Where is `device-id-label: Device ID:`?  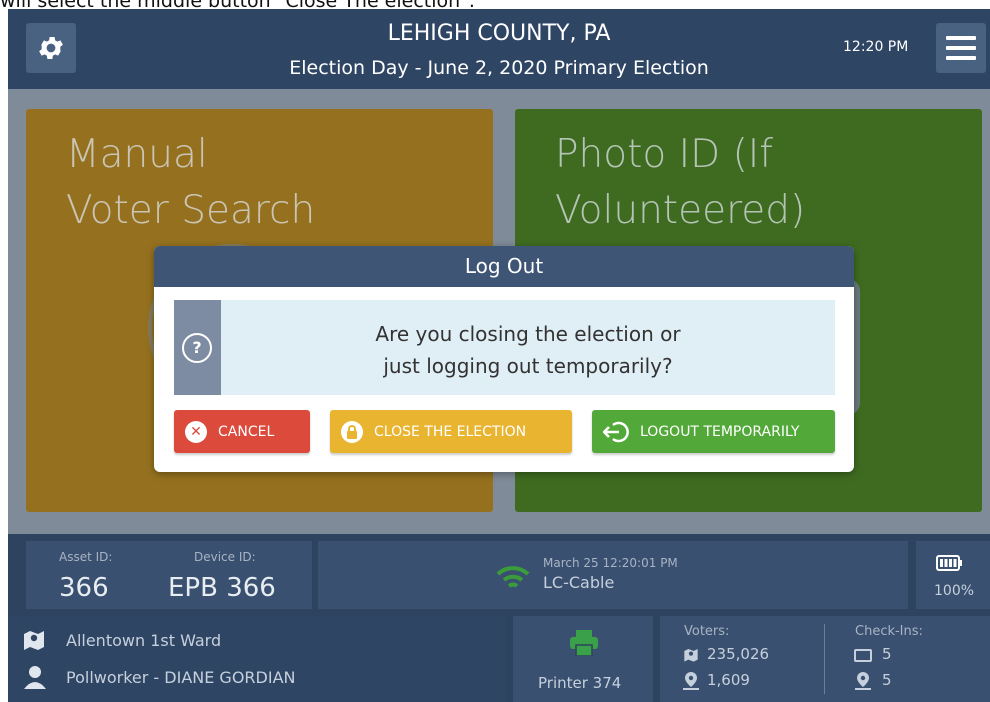
device-id-label: Device ID: is located at coordinates (225, 557).